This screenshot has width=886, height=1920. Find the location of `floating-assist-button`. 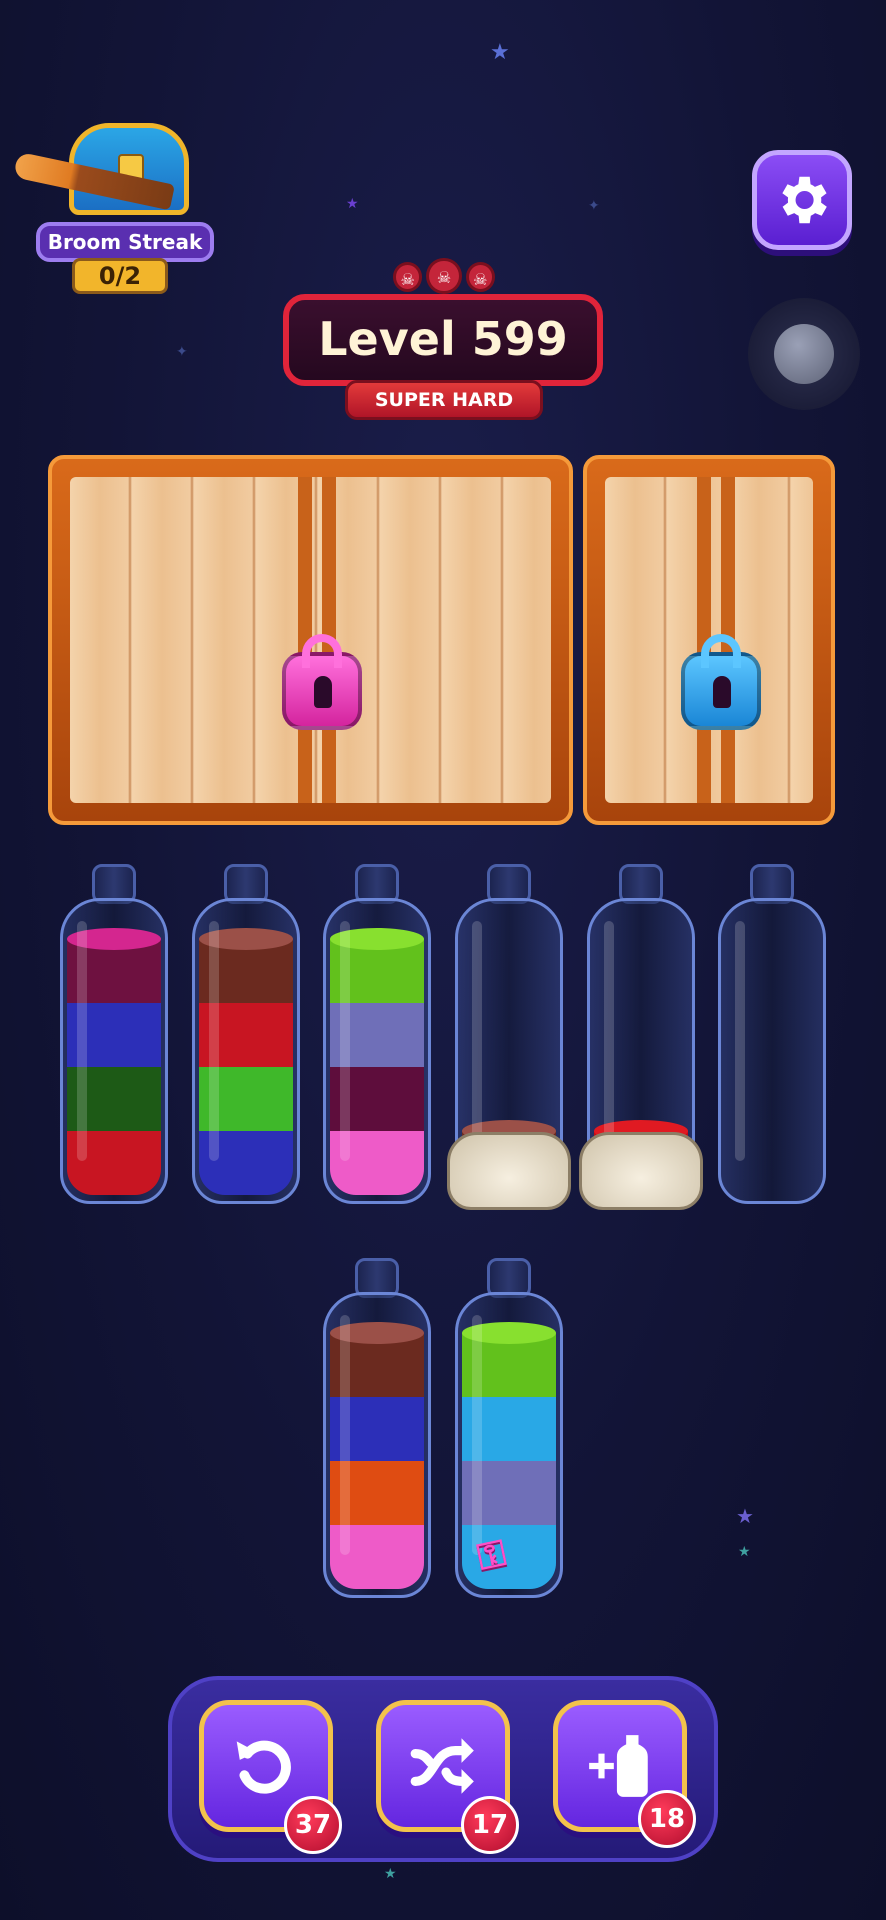

floating-assist-button is located at coordinates (804, 354).